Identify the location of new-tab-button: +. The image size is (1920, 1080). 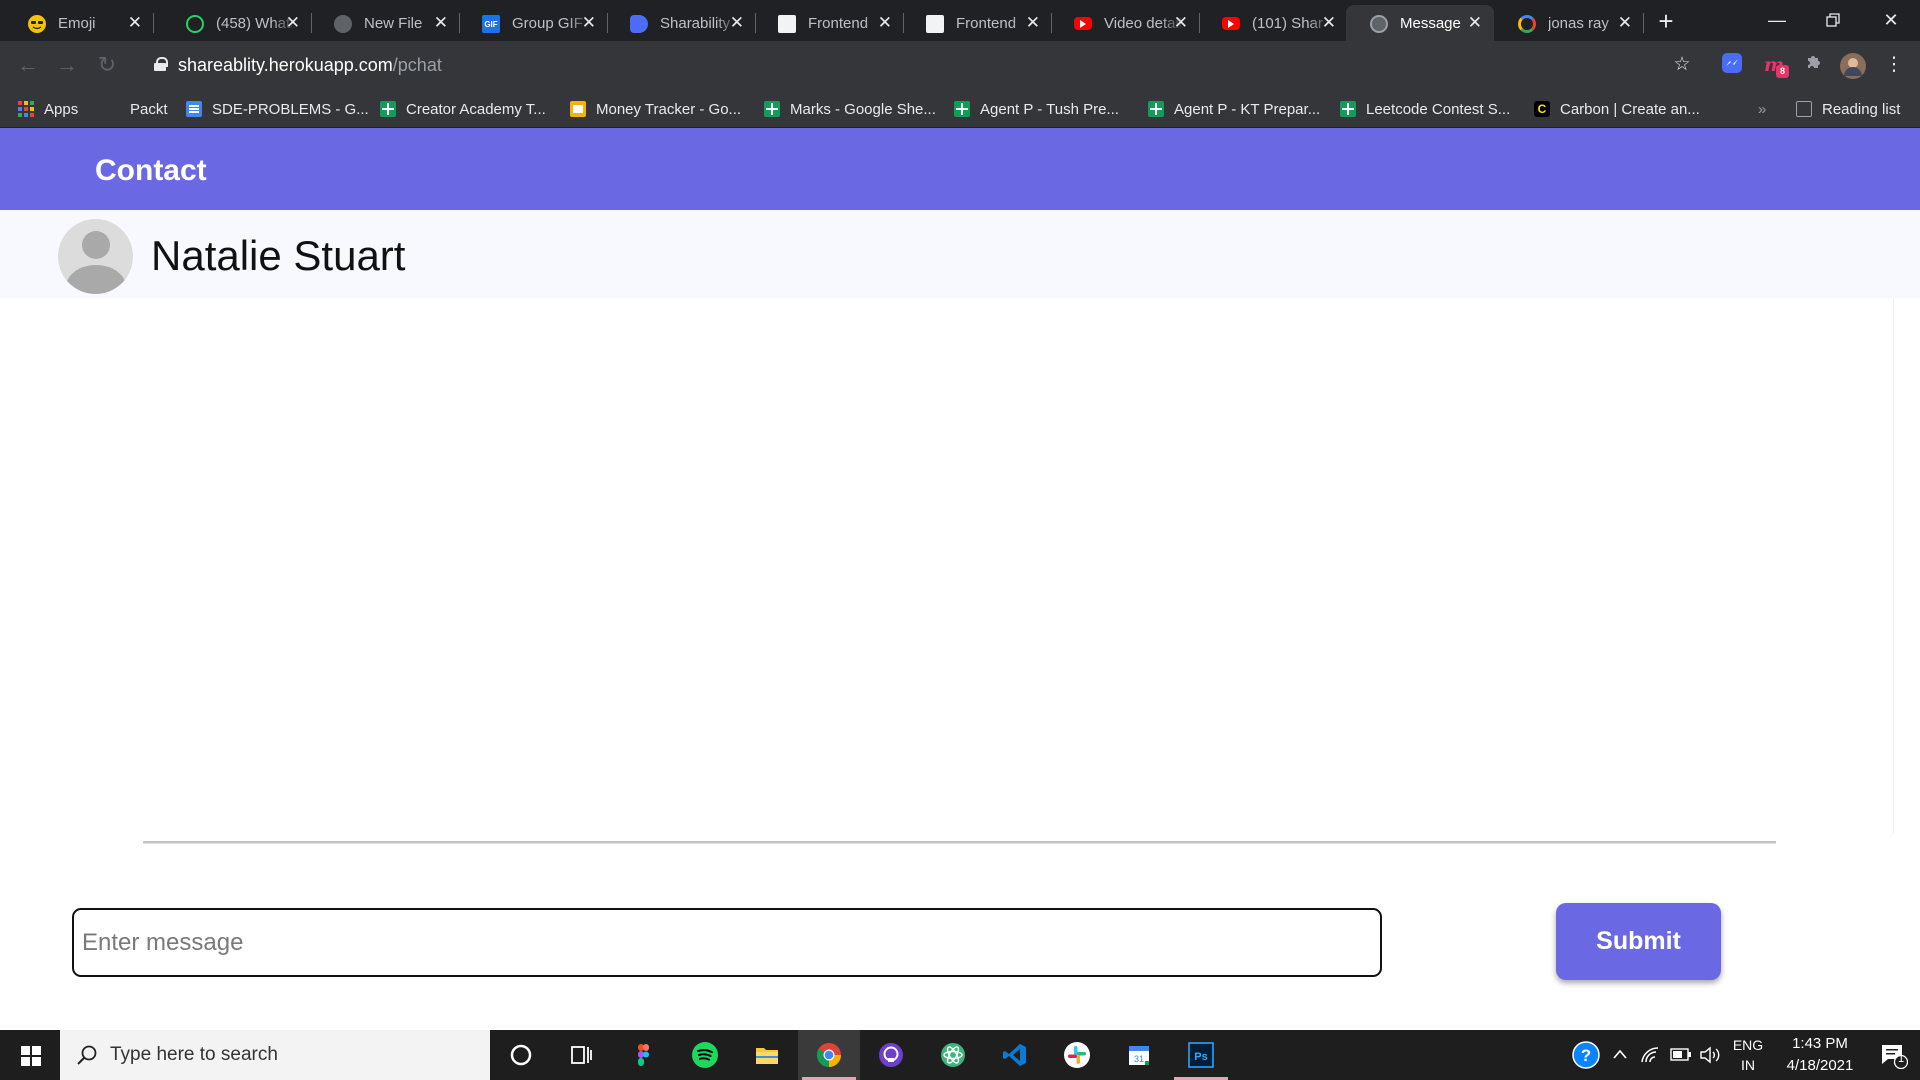
(1666, 22).